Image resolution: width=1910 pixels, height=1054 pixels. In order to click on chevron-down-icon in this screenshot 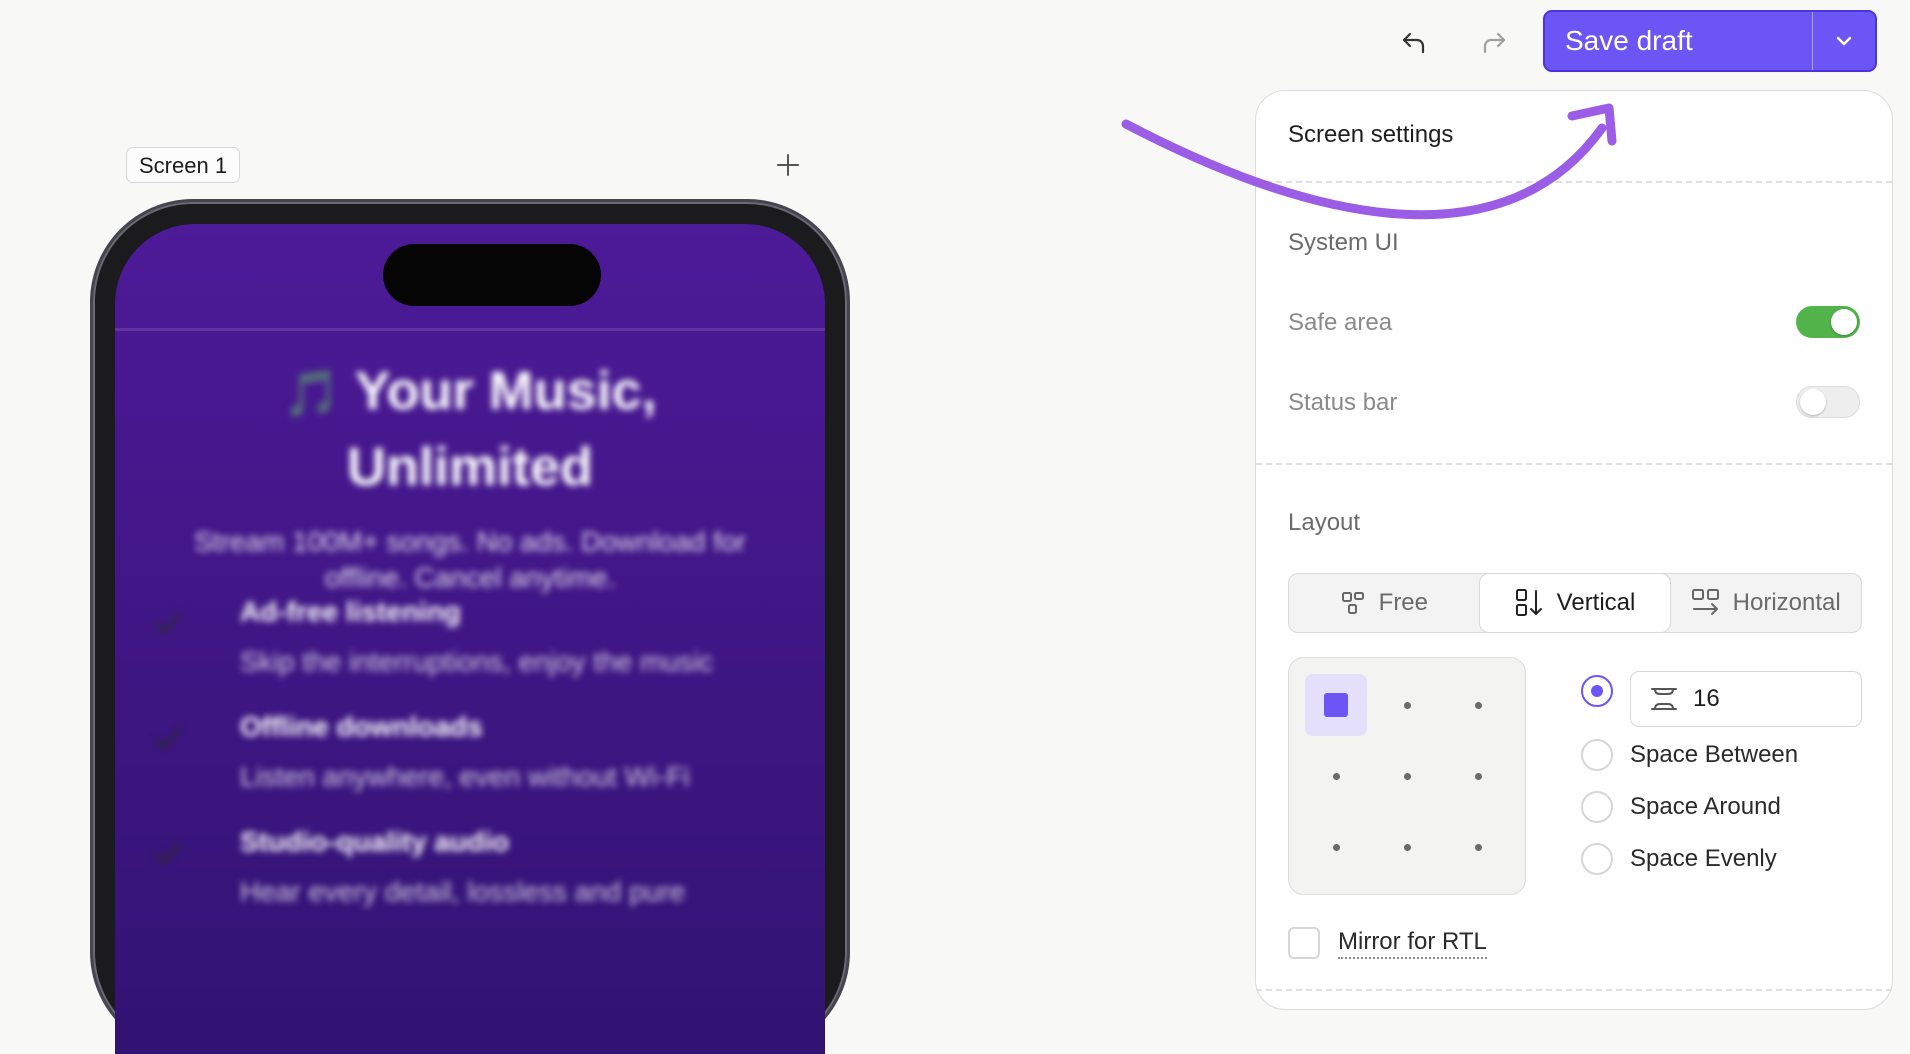, I will do `click(1844, 41)`.